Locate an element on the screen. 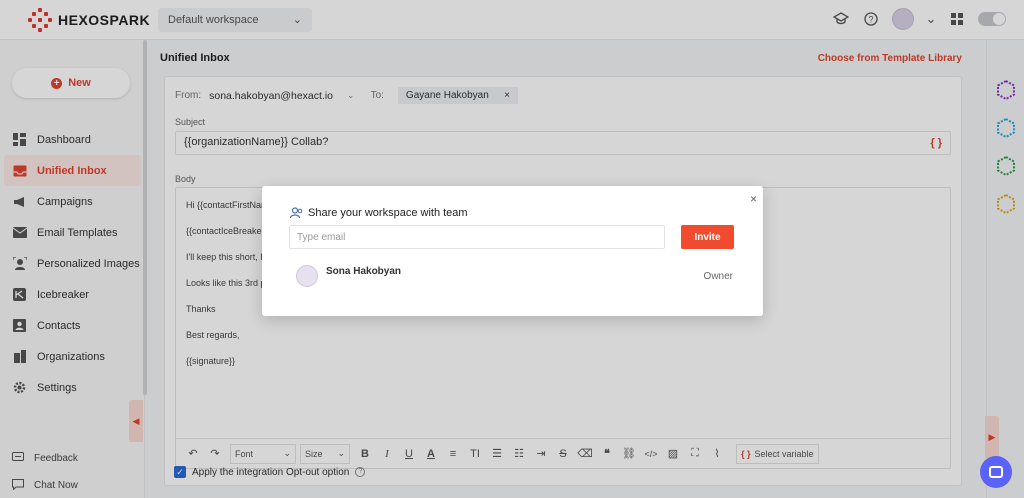 This screenshot has width=1024, height=498. chat-icon is located at coordinates (996, 472).